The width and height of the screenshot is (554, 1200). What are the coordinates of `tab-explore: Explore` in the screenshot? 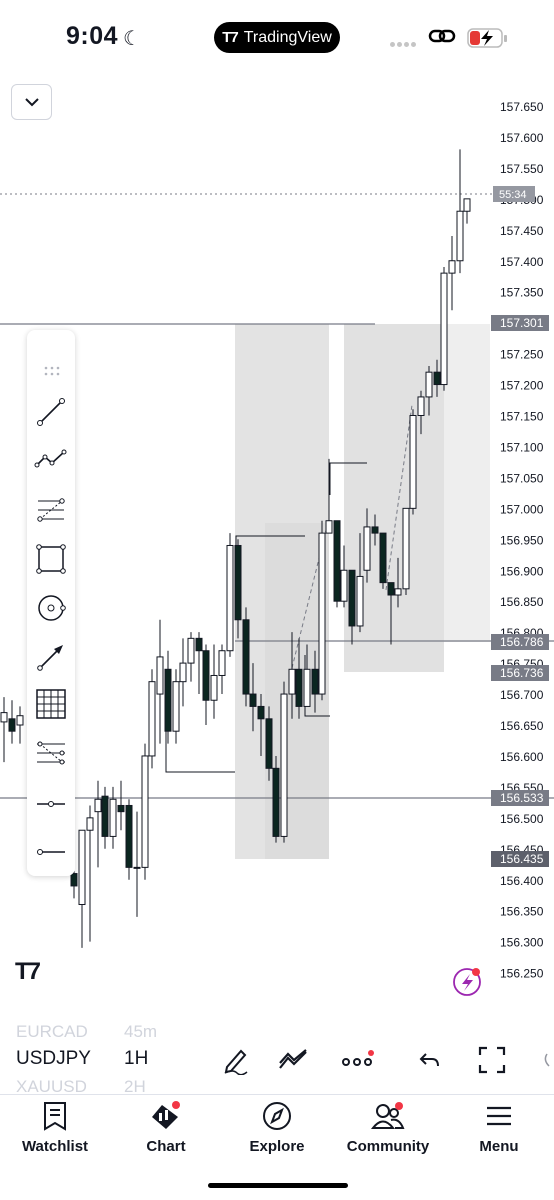 It's located at (277, 1130).